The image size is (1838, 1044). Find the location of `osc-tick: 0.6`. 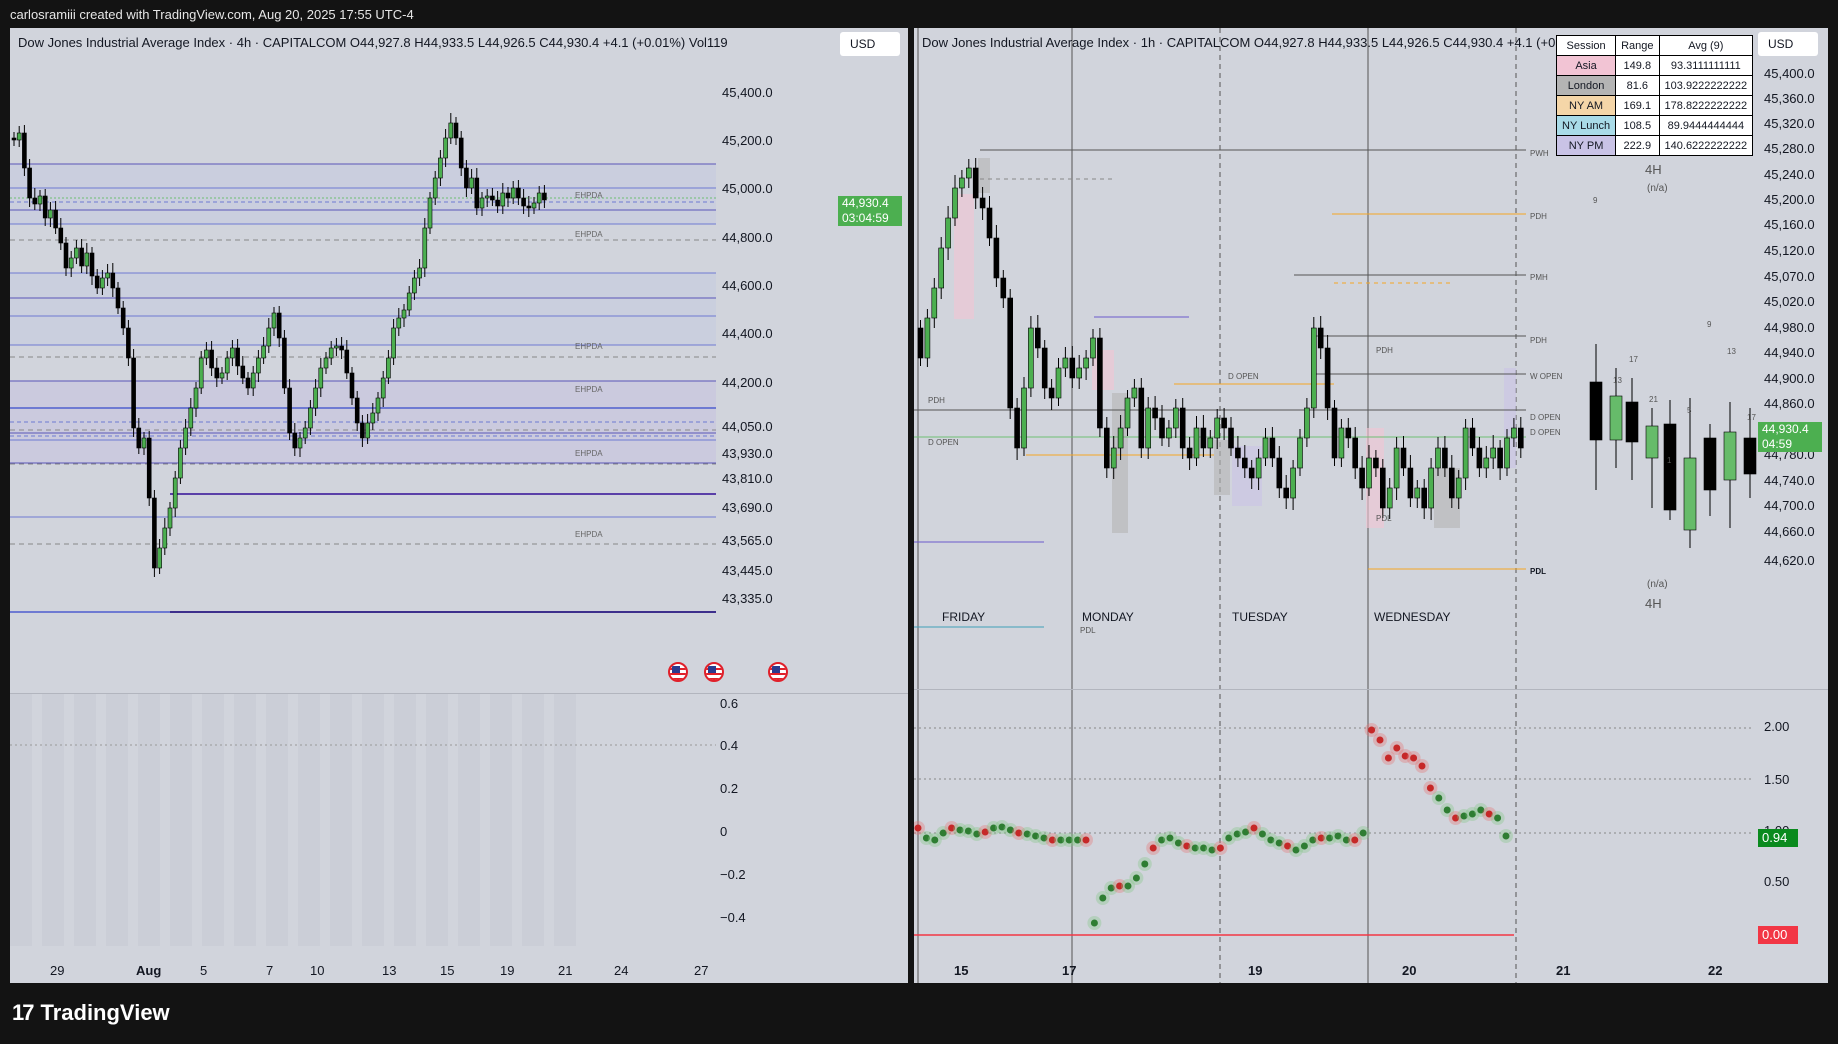

osc-tick: 0.6 is located at coordinates (729, 703).